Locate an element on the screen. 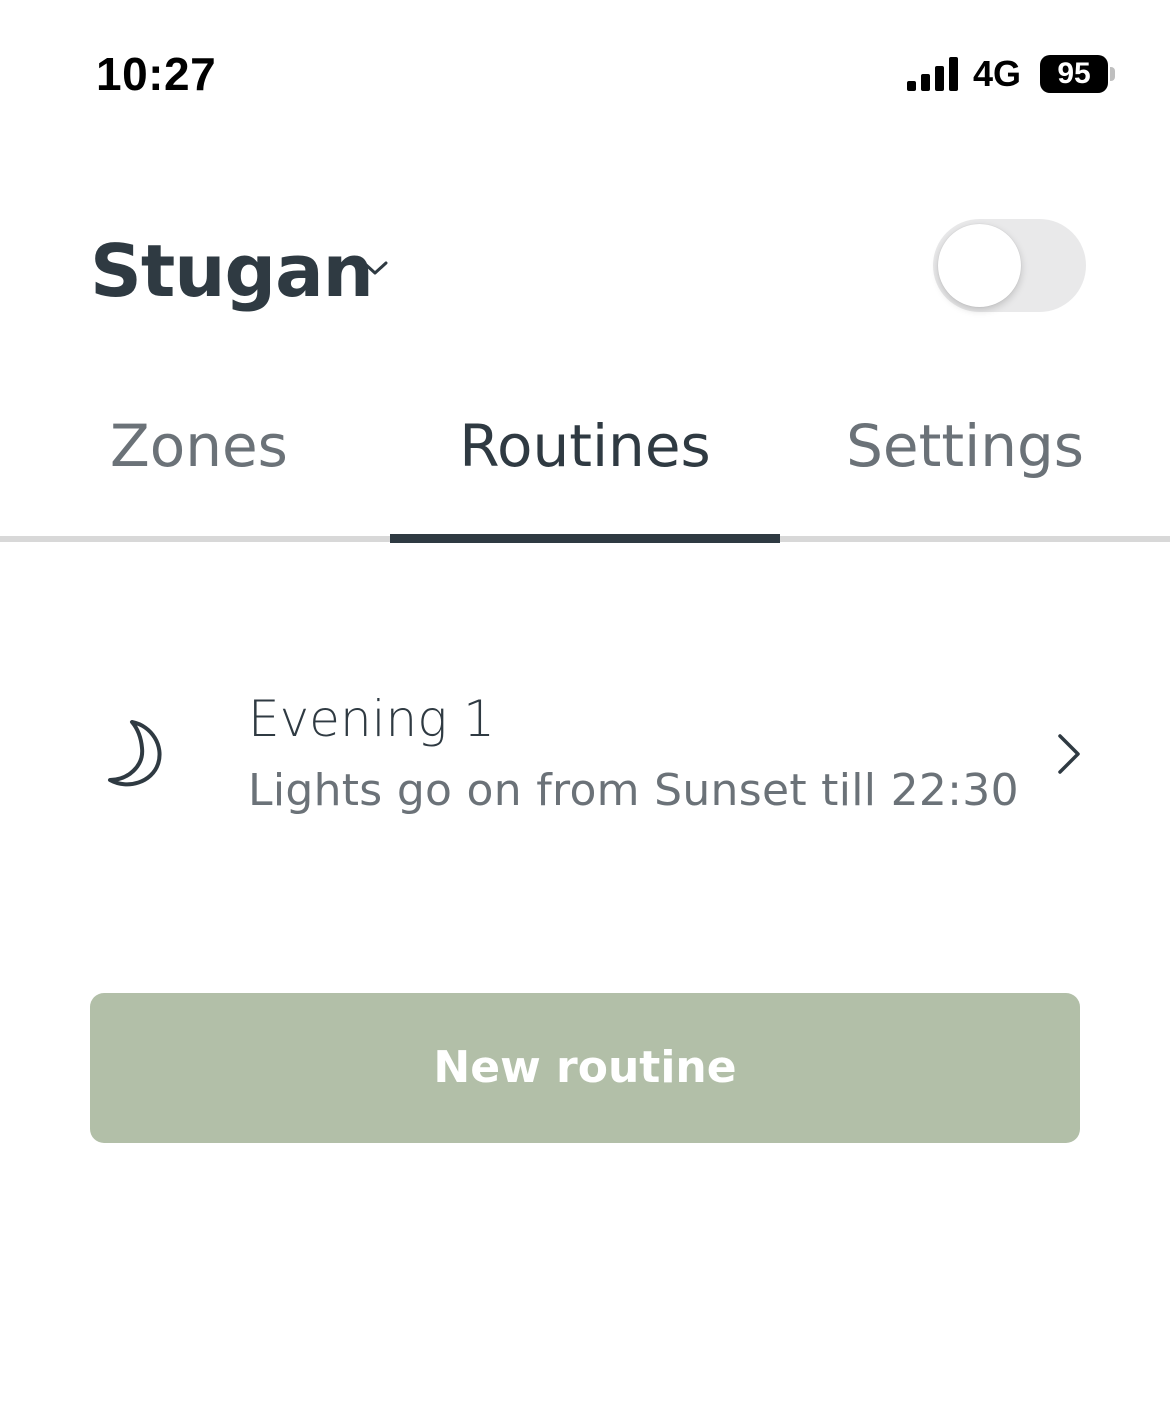 The image size is (1170, 1409). routine-title: Evening 1 is located at coordinates (371, 719).